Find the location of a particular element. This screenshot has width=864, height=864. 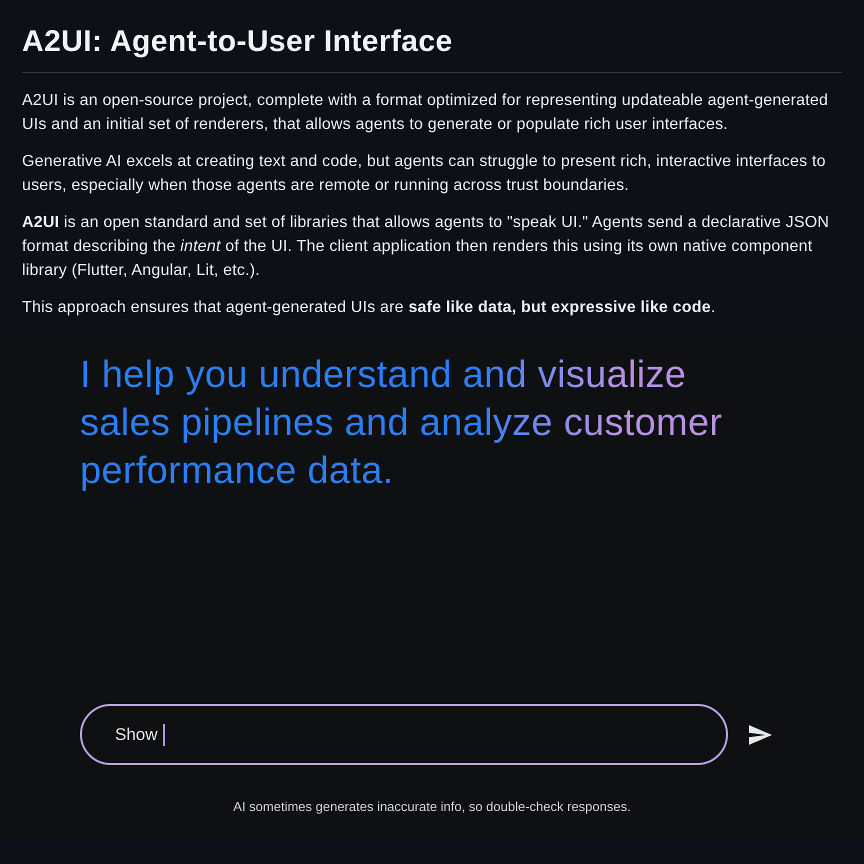

text-cursor-icon is located at coordinates (163, 735).